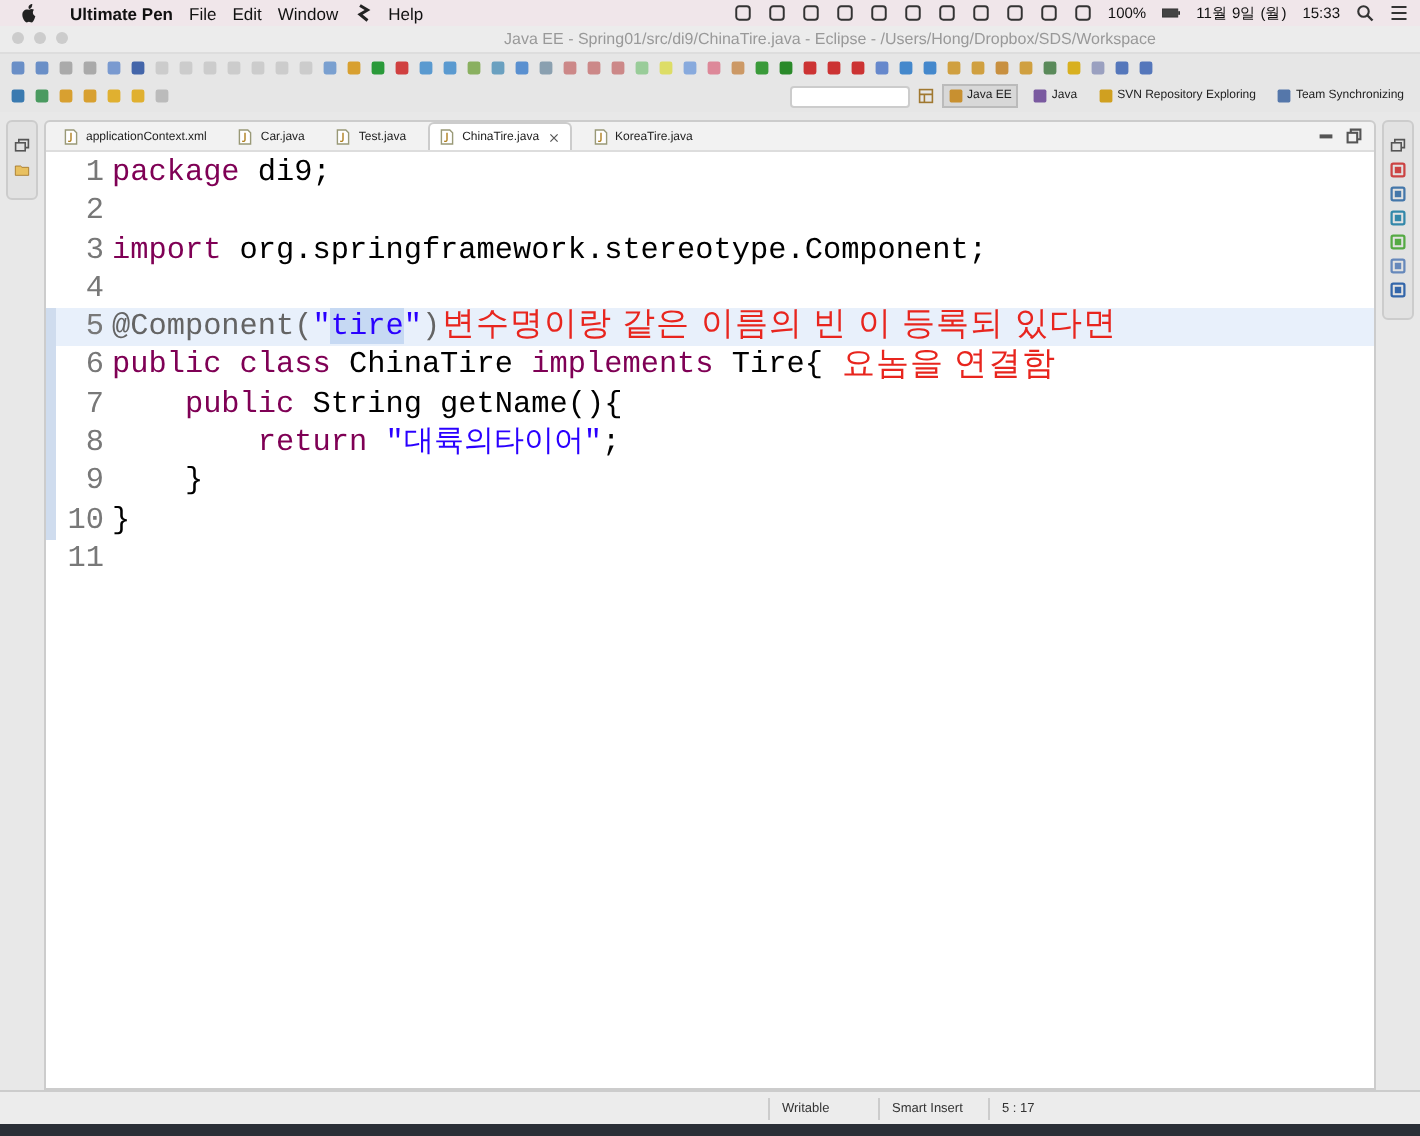 The height and width of the screenshot is (1136, 1420). What do you see at coordinates (276, 327) in the screenshot?
I see `code-line: @Component("tire")` at bounding box center [276, 327].